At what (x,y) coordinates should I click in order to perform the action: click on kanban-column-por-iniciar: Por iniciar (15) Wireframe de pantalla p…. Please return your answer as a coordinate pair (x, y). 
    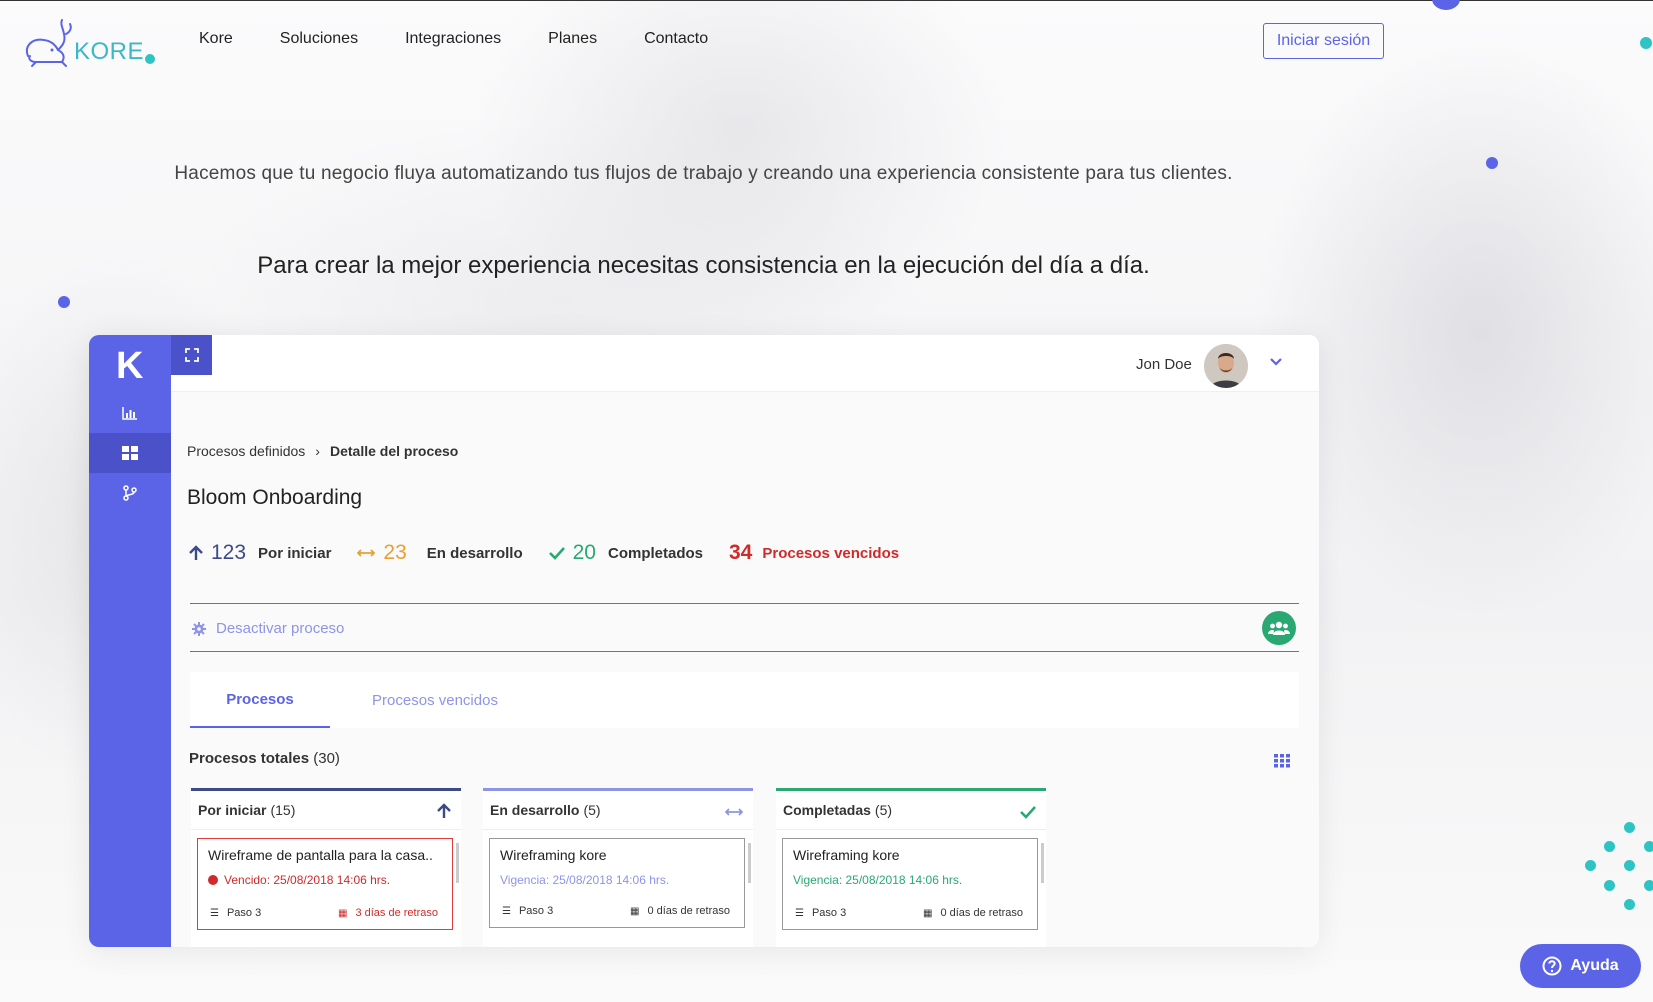
    Looking at the image, I should click on (326, 867).